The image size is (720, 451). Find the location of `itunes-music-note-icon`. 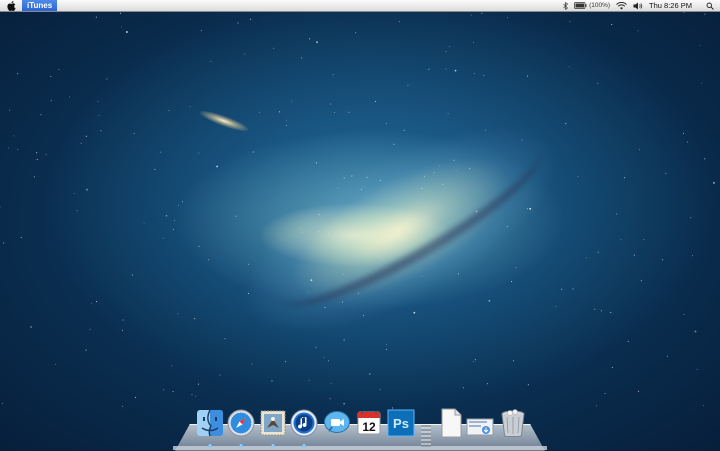

itunes-music-note-icon is located at coordinates (304, 423).